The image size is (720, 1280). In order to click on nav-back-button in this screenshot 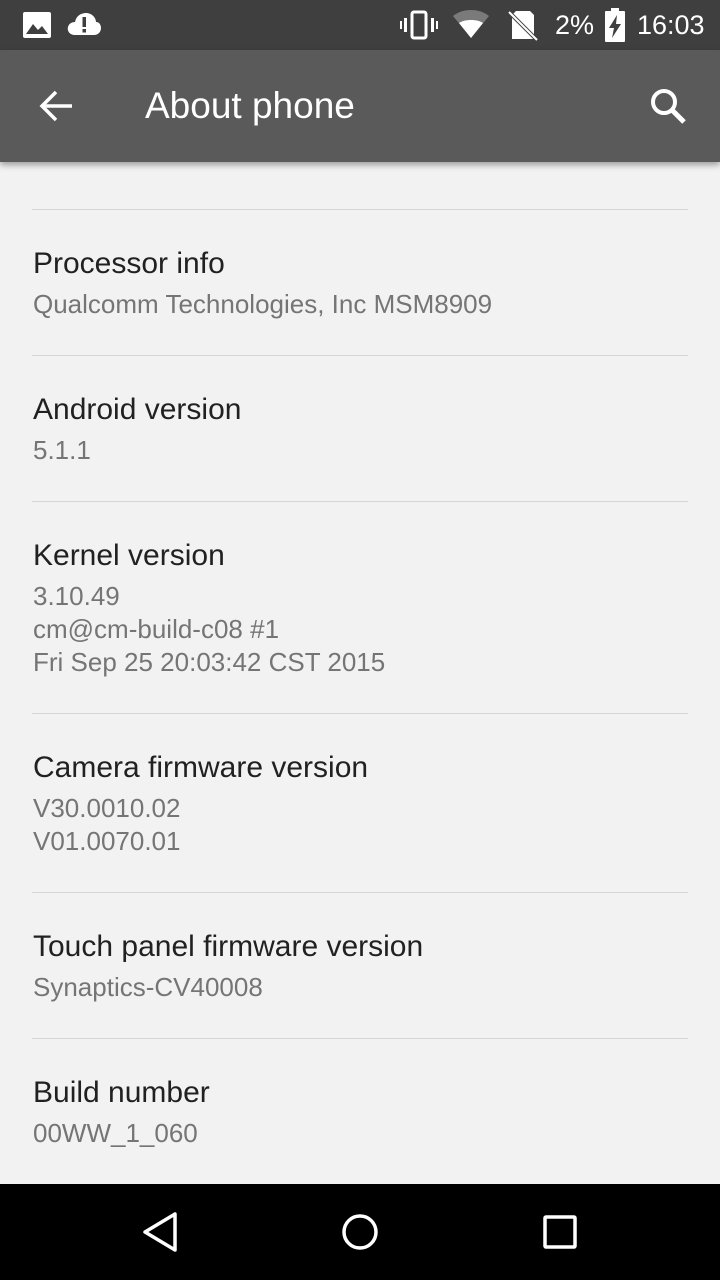, I will do `click(160, 1232)`.